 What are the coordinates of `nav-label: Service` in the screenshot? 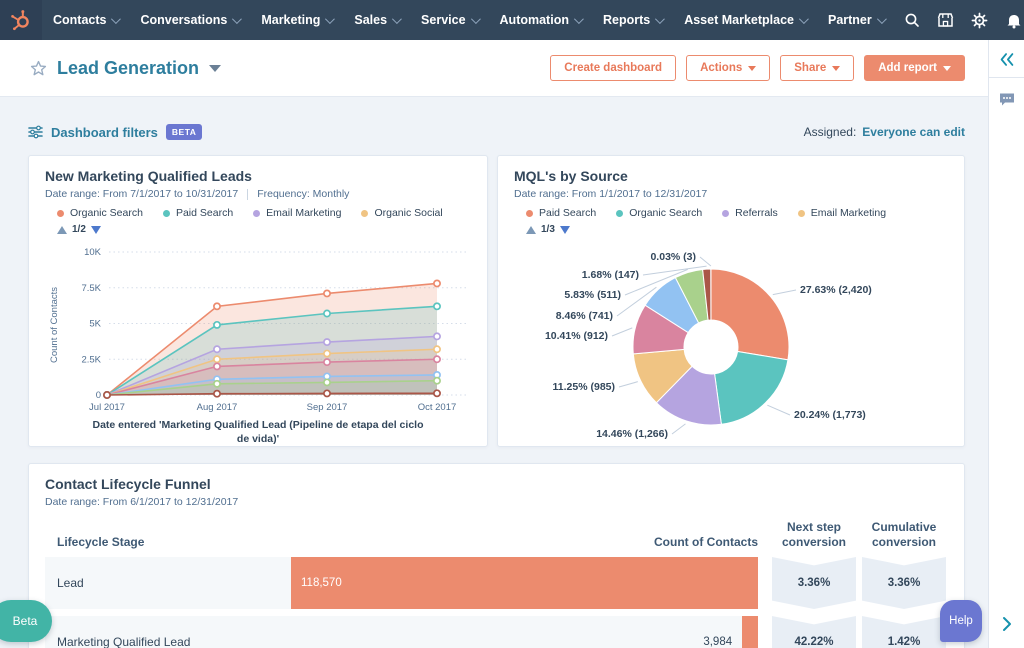 It's located at (443, 20).